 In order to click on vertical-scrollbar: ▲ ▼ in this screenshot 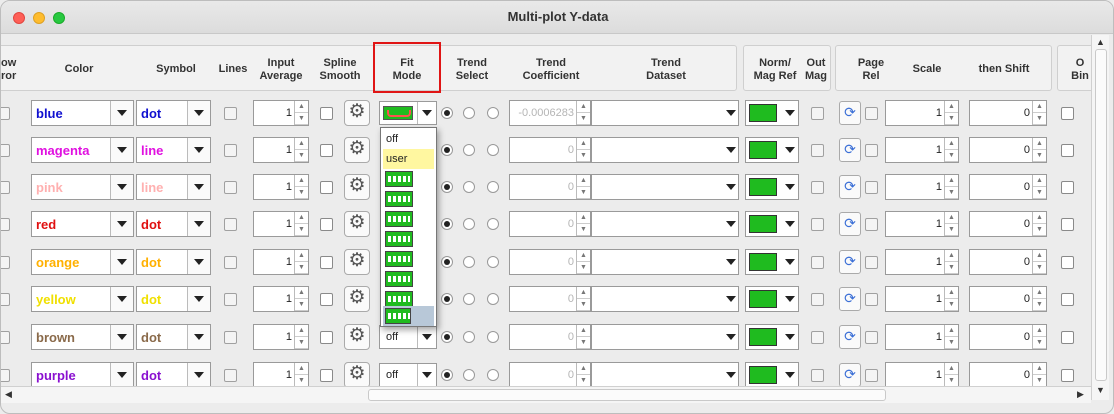, I will do `click(1100, 217)`.